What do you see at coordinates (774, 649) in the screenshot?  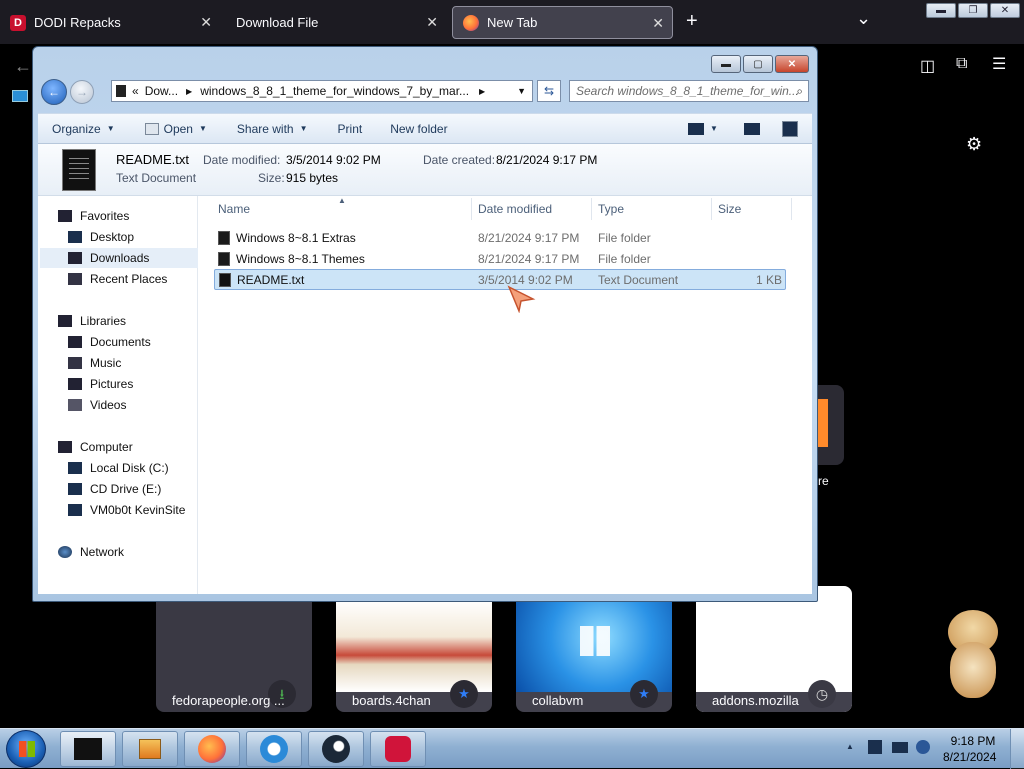 I see `shortcut-tile: ◷ addons.mozilla` at bounding box center [774, 649].